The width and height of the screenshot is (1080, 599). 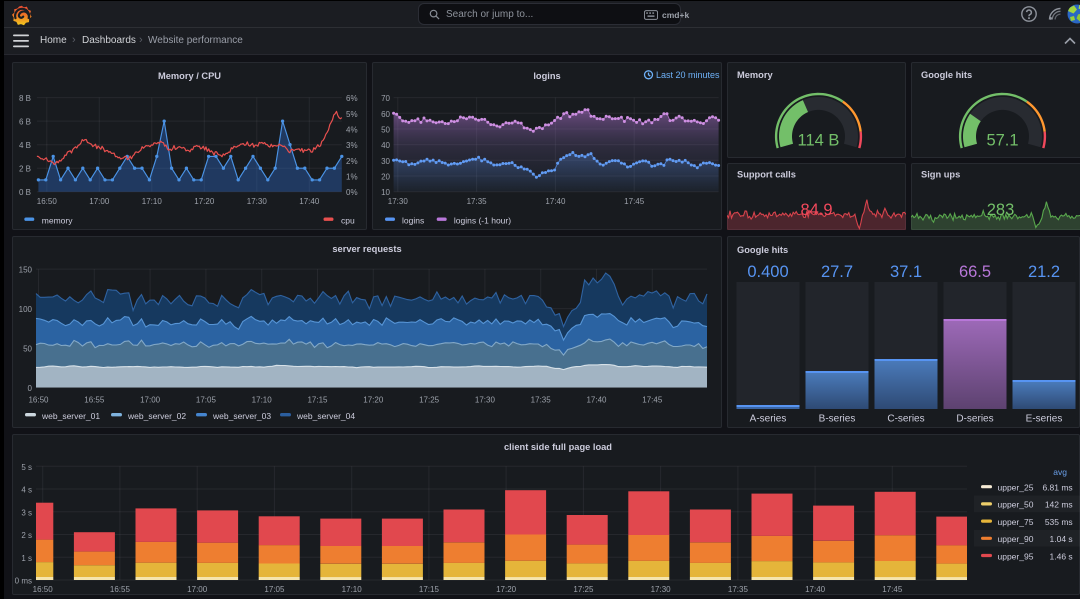 What do you see at coordinates (156, 416) in the screenshot?
I see `svg-text: web_server_02` at bounding box center [156, 416].